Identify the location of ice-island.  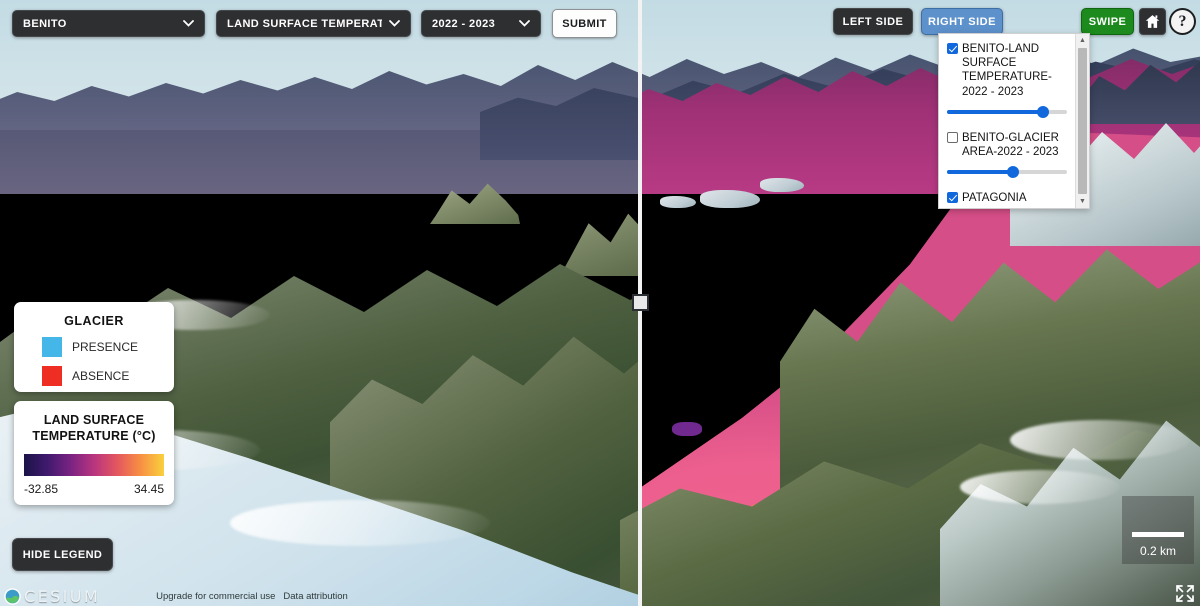
(678, 202).